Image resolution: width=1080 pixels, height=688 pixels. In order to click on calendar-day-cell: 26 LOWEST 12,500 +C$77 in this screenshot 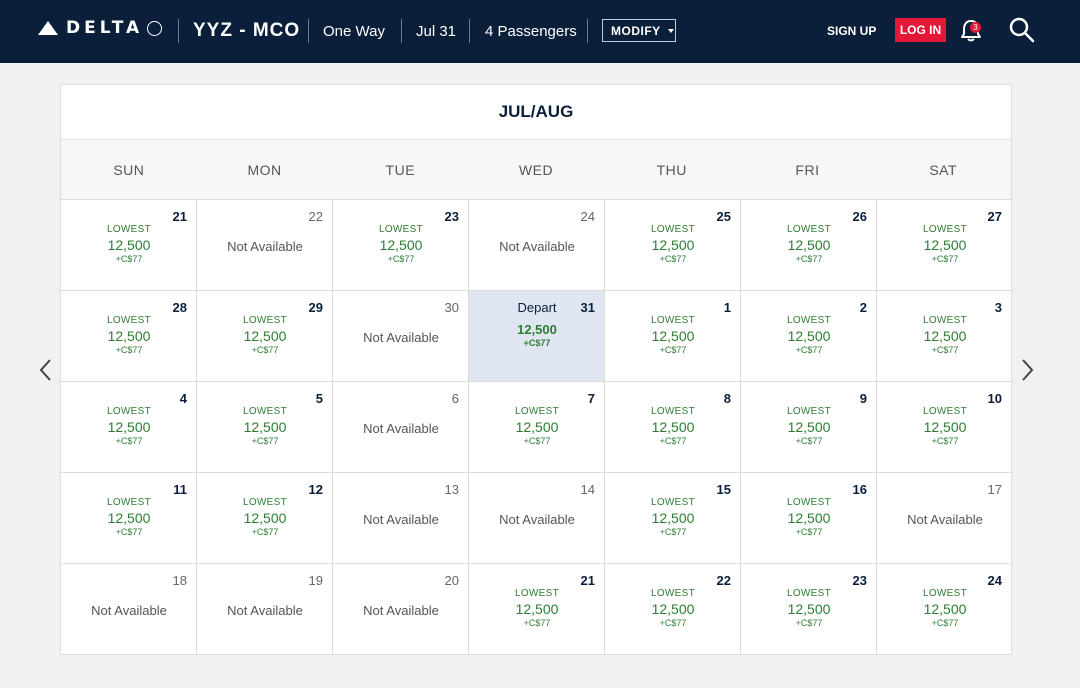, I will do `click(809, 245)`.